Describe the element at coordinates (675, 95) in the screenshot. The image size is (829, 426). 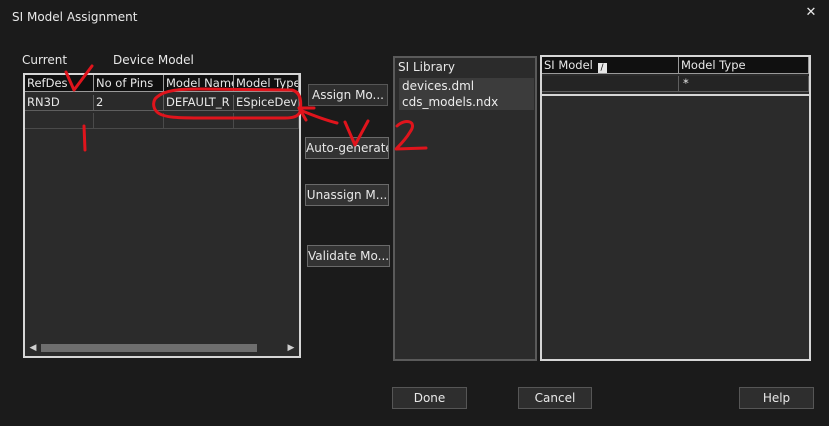
I see `divider` at that location.